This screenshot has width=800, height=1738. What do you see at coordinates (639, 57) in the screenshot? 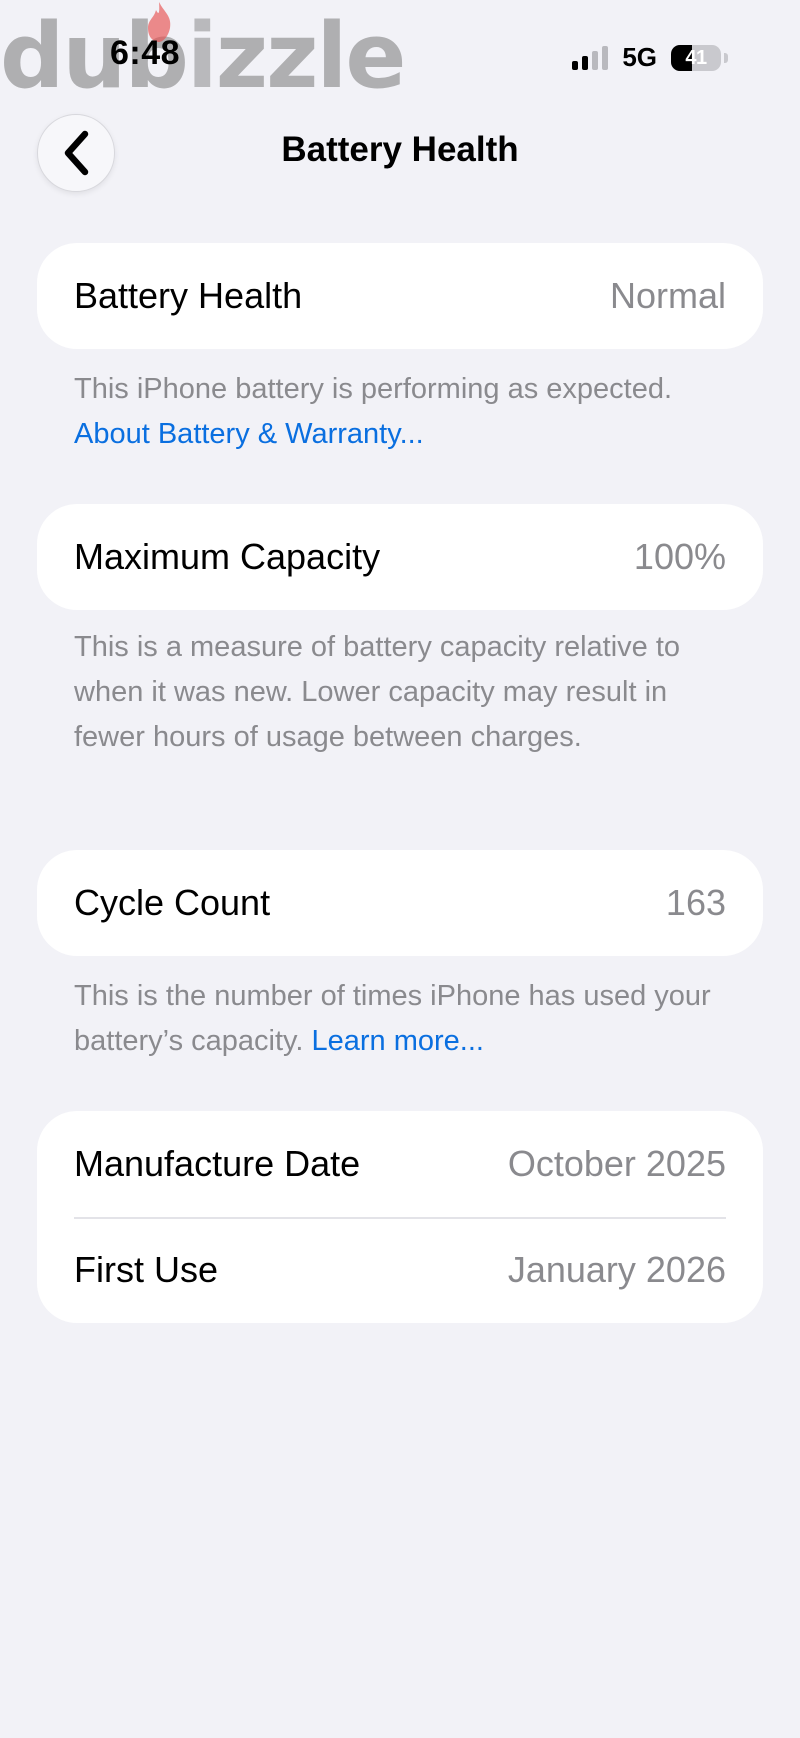
I see `network-type: 5G` at bounding box center [639, 57].